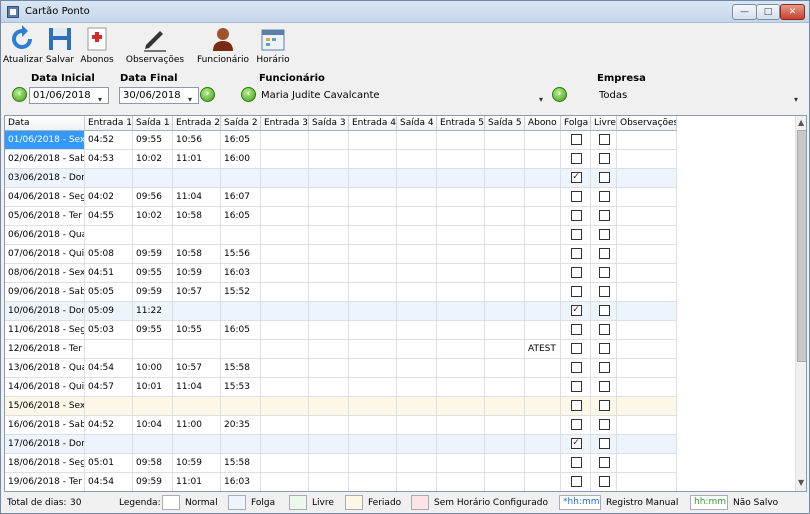 This screenshot has width=810, height=514. Describe the element at coordinates (153, 159) in the screenshot. I see `table-cell: 10:02` at that location.